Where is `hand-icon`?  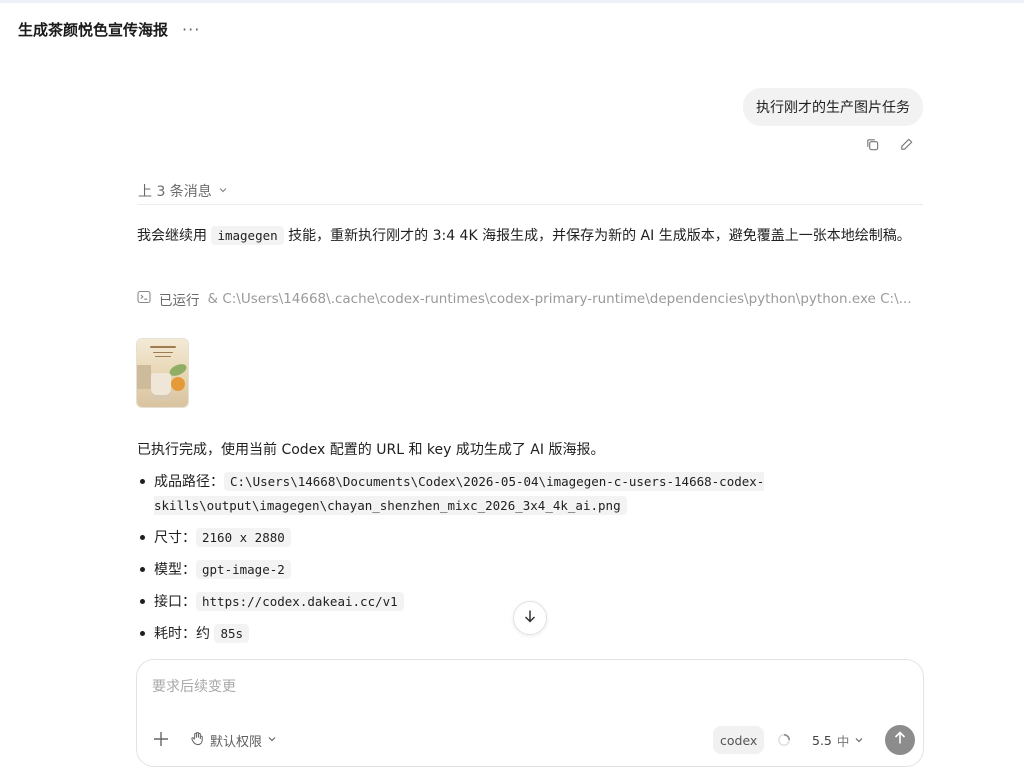 hand-icon is located at coordinates (197, 740).